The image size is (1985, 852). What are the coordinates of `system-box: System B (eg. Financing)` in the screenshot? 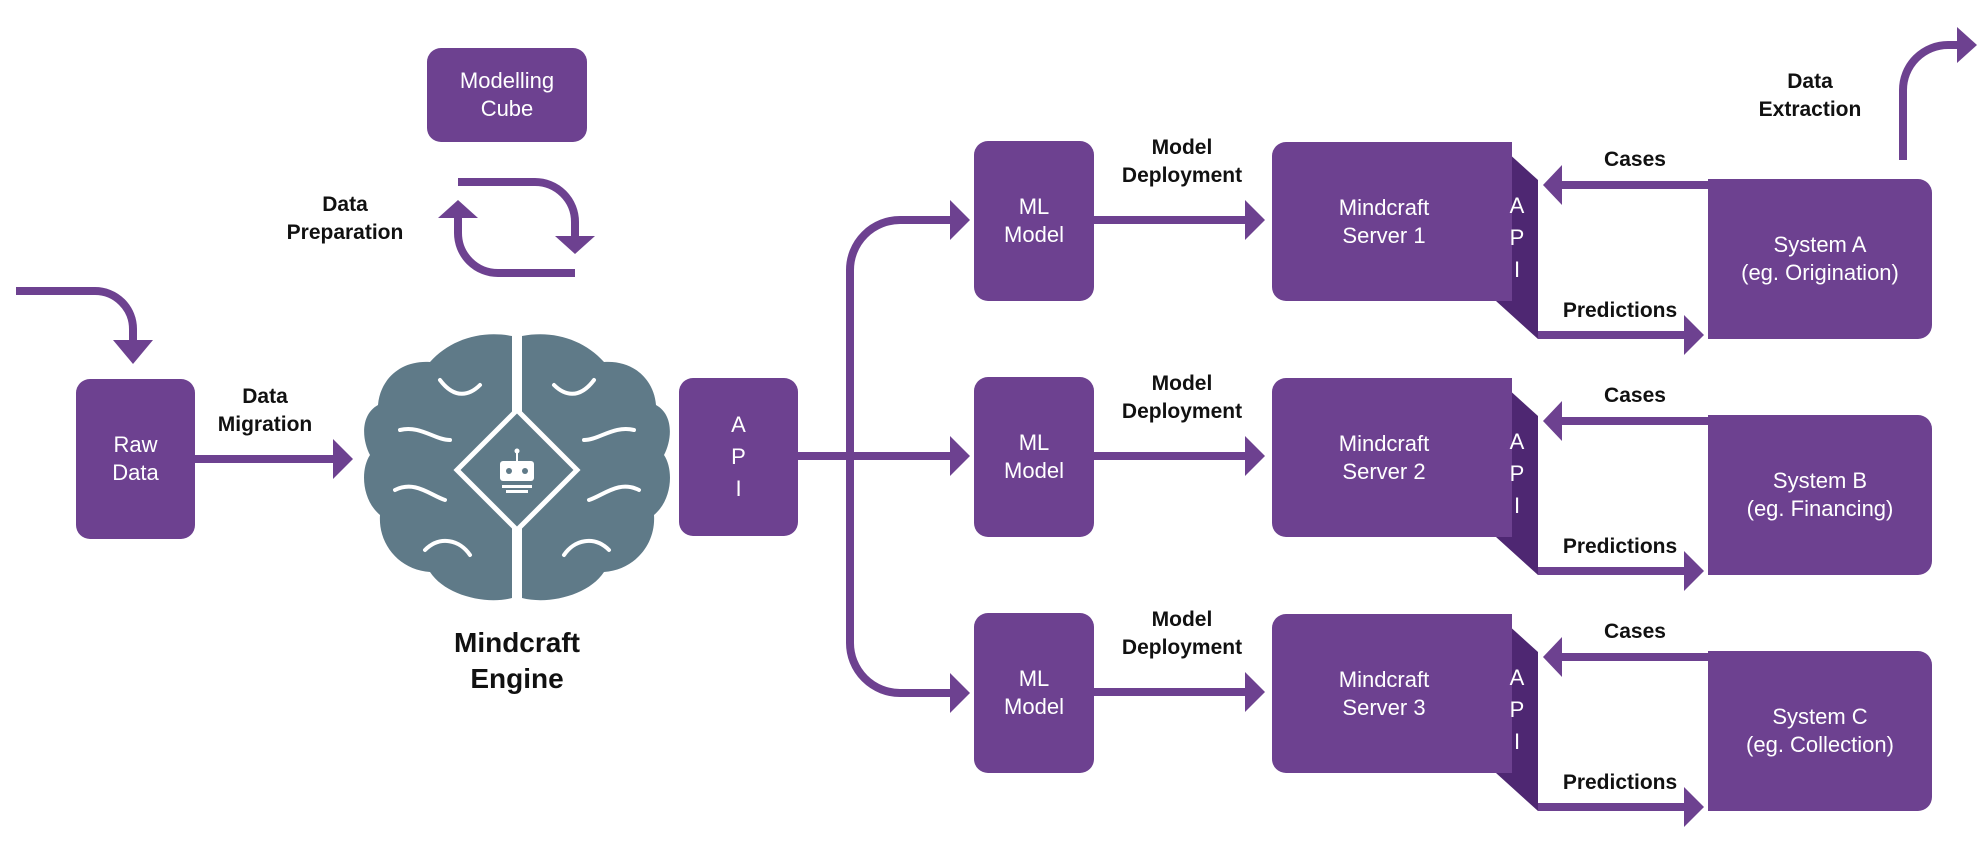 It's located at (1820, 495).